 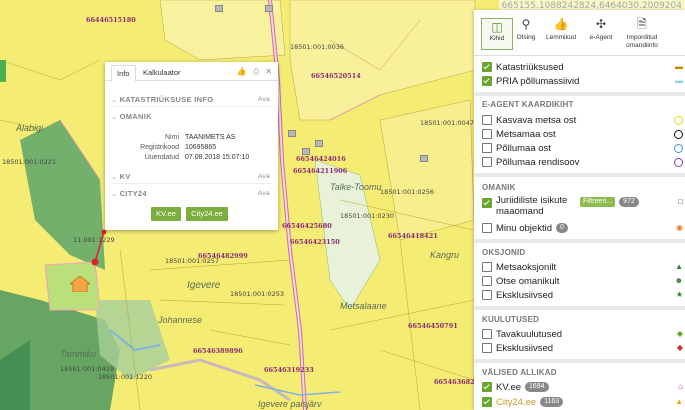 I want to click on source-item: KV.ee 1694 ⌂, so click(x=582, y=387).